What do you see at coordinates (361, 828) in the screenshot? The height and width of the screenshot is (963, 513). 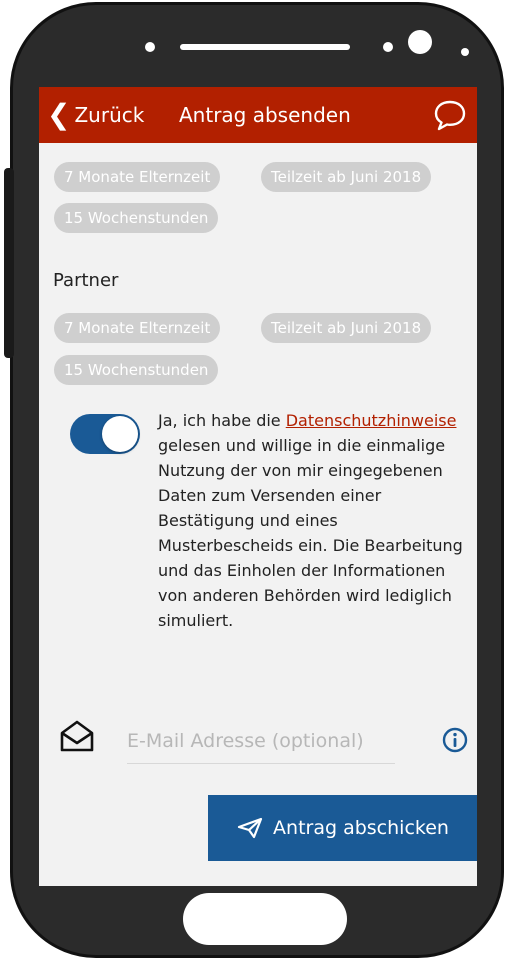 I see `submit-label: Antrag abschicken` at bounding box center [361, 828].